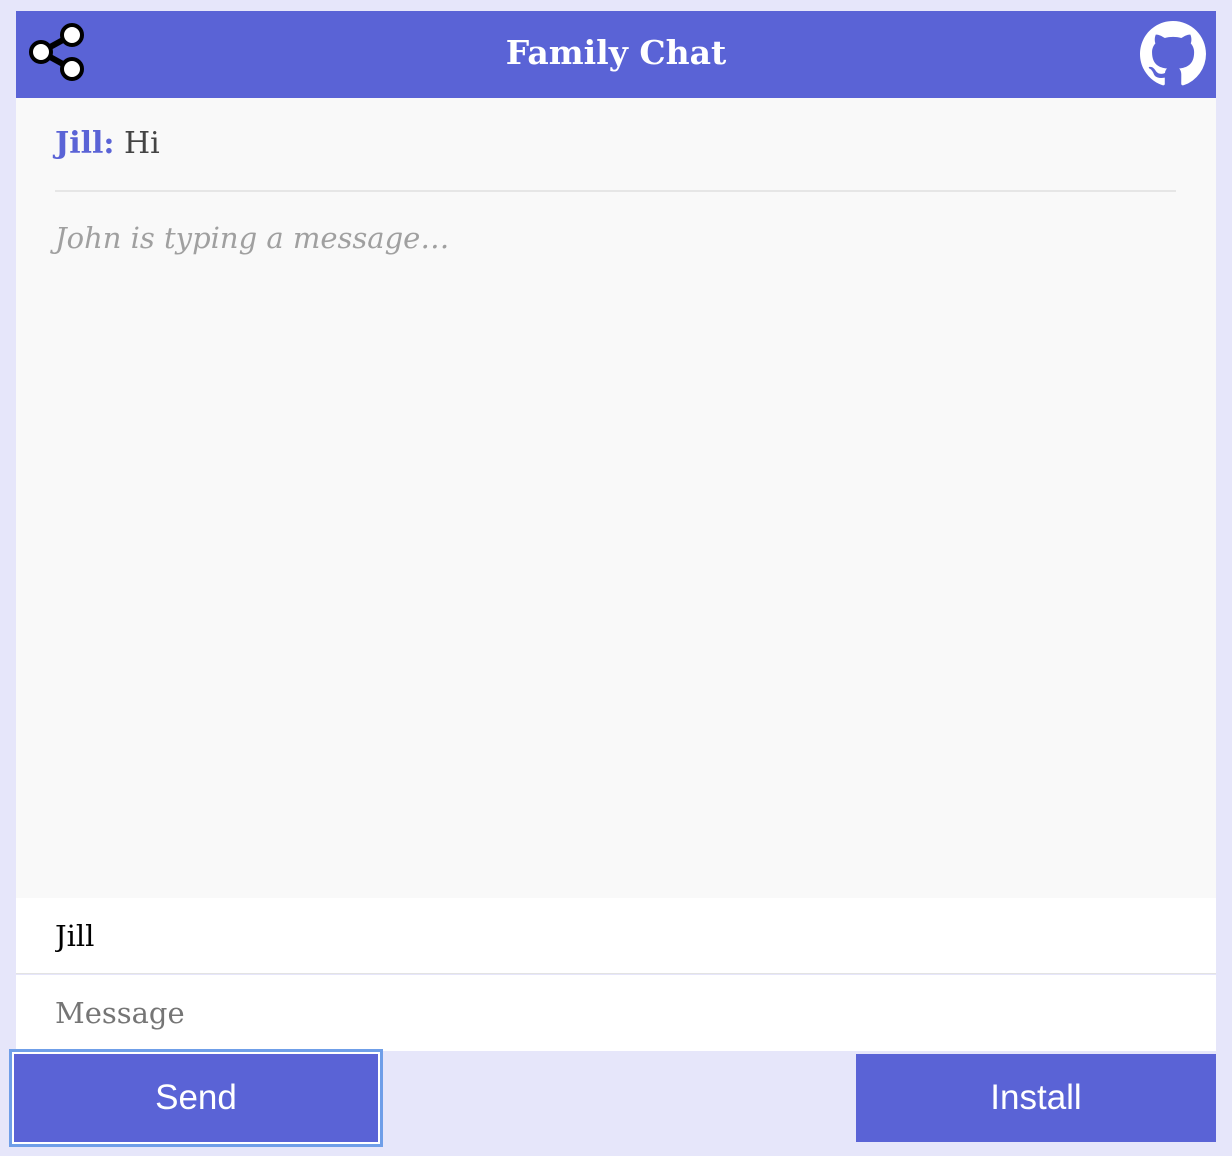 The width and height of the screenshot is (1232, 1156). I want to click on message-text: Hi, so click(142, 143).